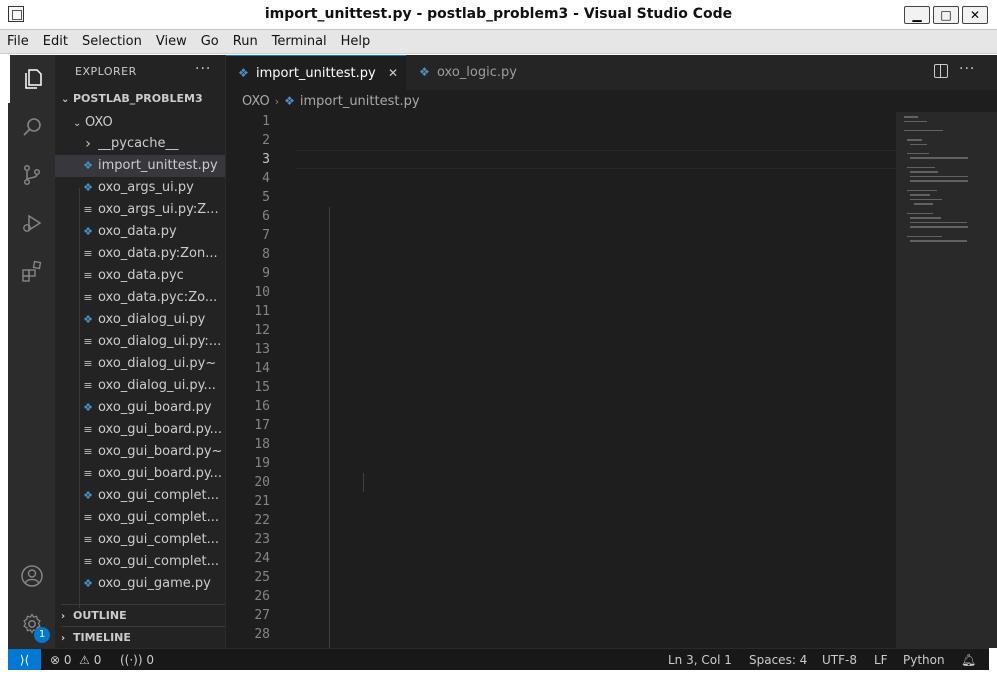  Describe the element at coordinates (24, 660) in the screenshot. I see `remote-indicator: ⟩⟨` at that location.